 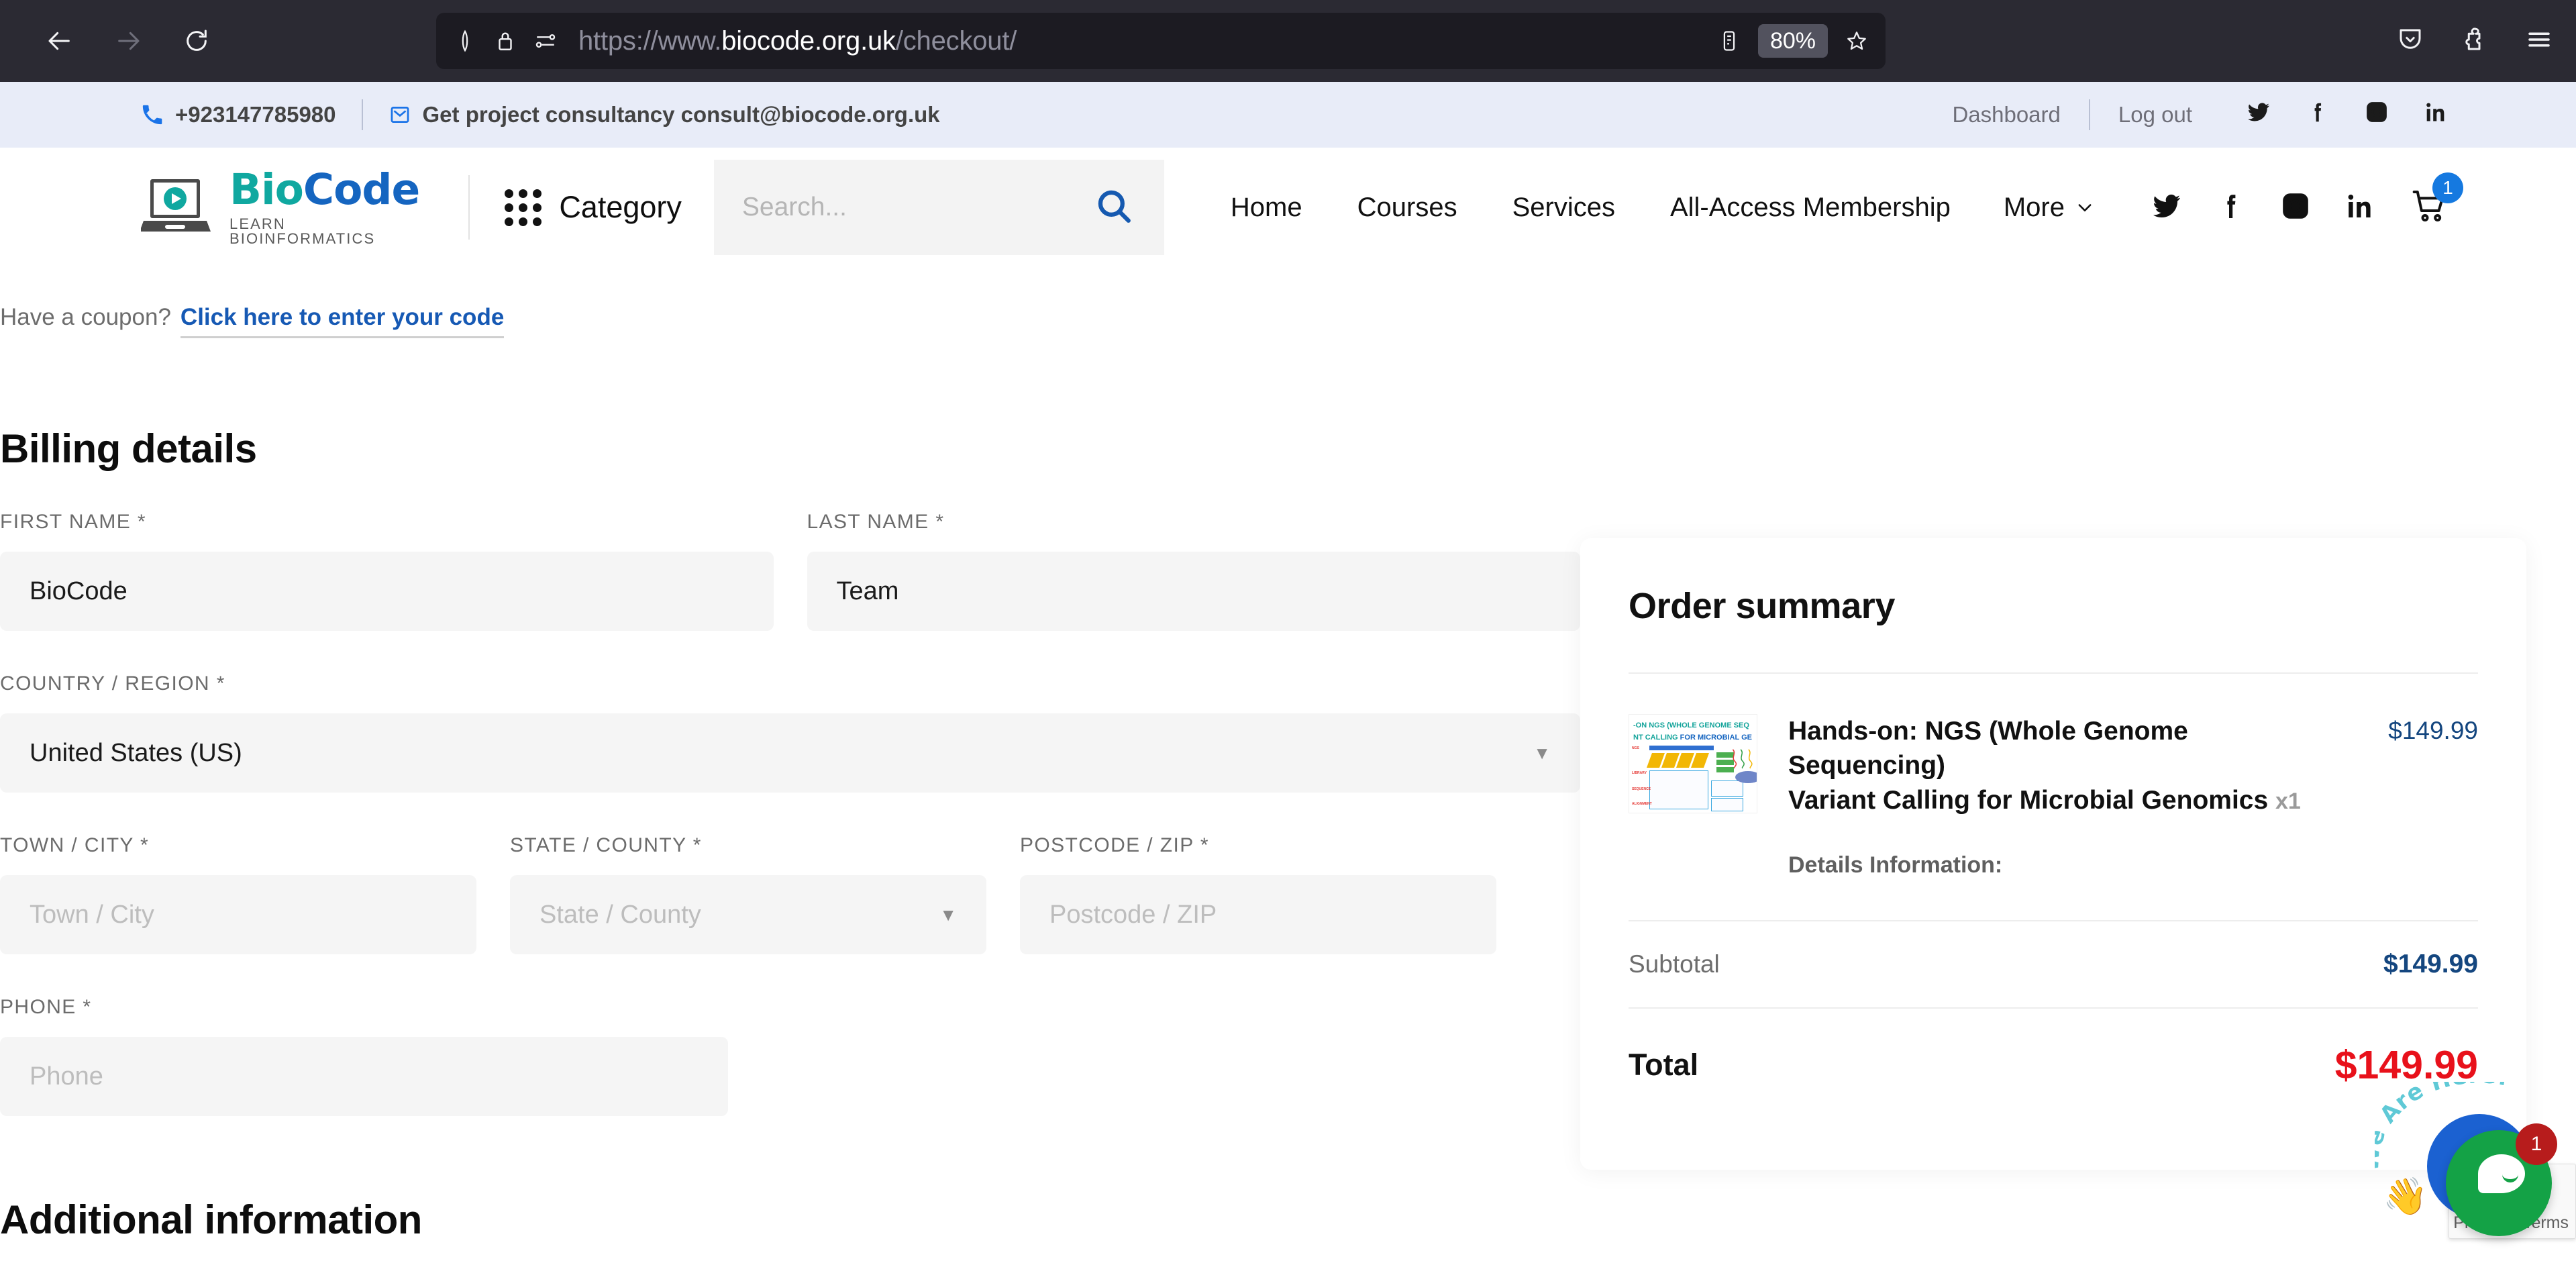 I want to click on order-item-name-line2: Variant Calling for Microbial Genomics, so click(x=2028, y=800).